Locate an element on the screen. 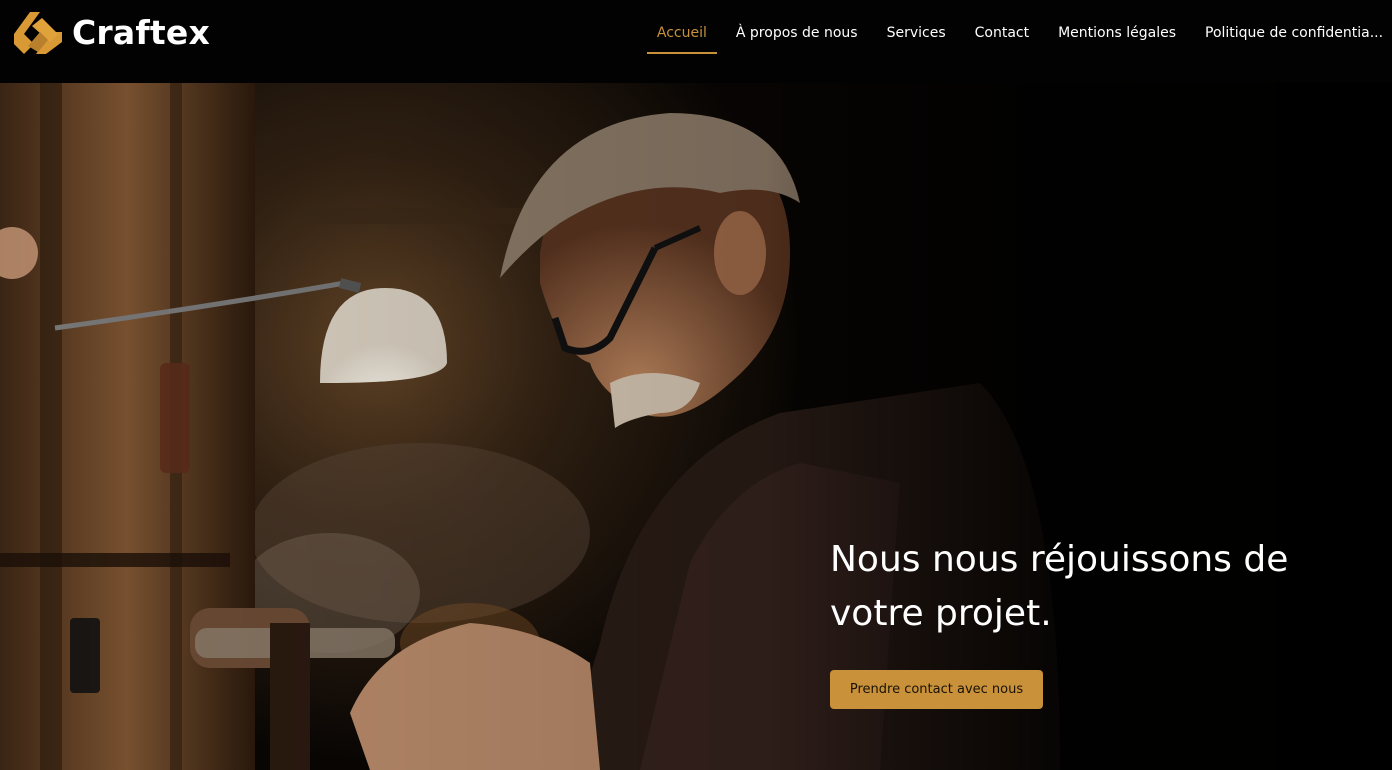  logo: Craftex is located at coordinates (112, 33).